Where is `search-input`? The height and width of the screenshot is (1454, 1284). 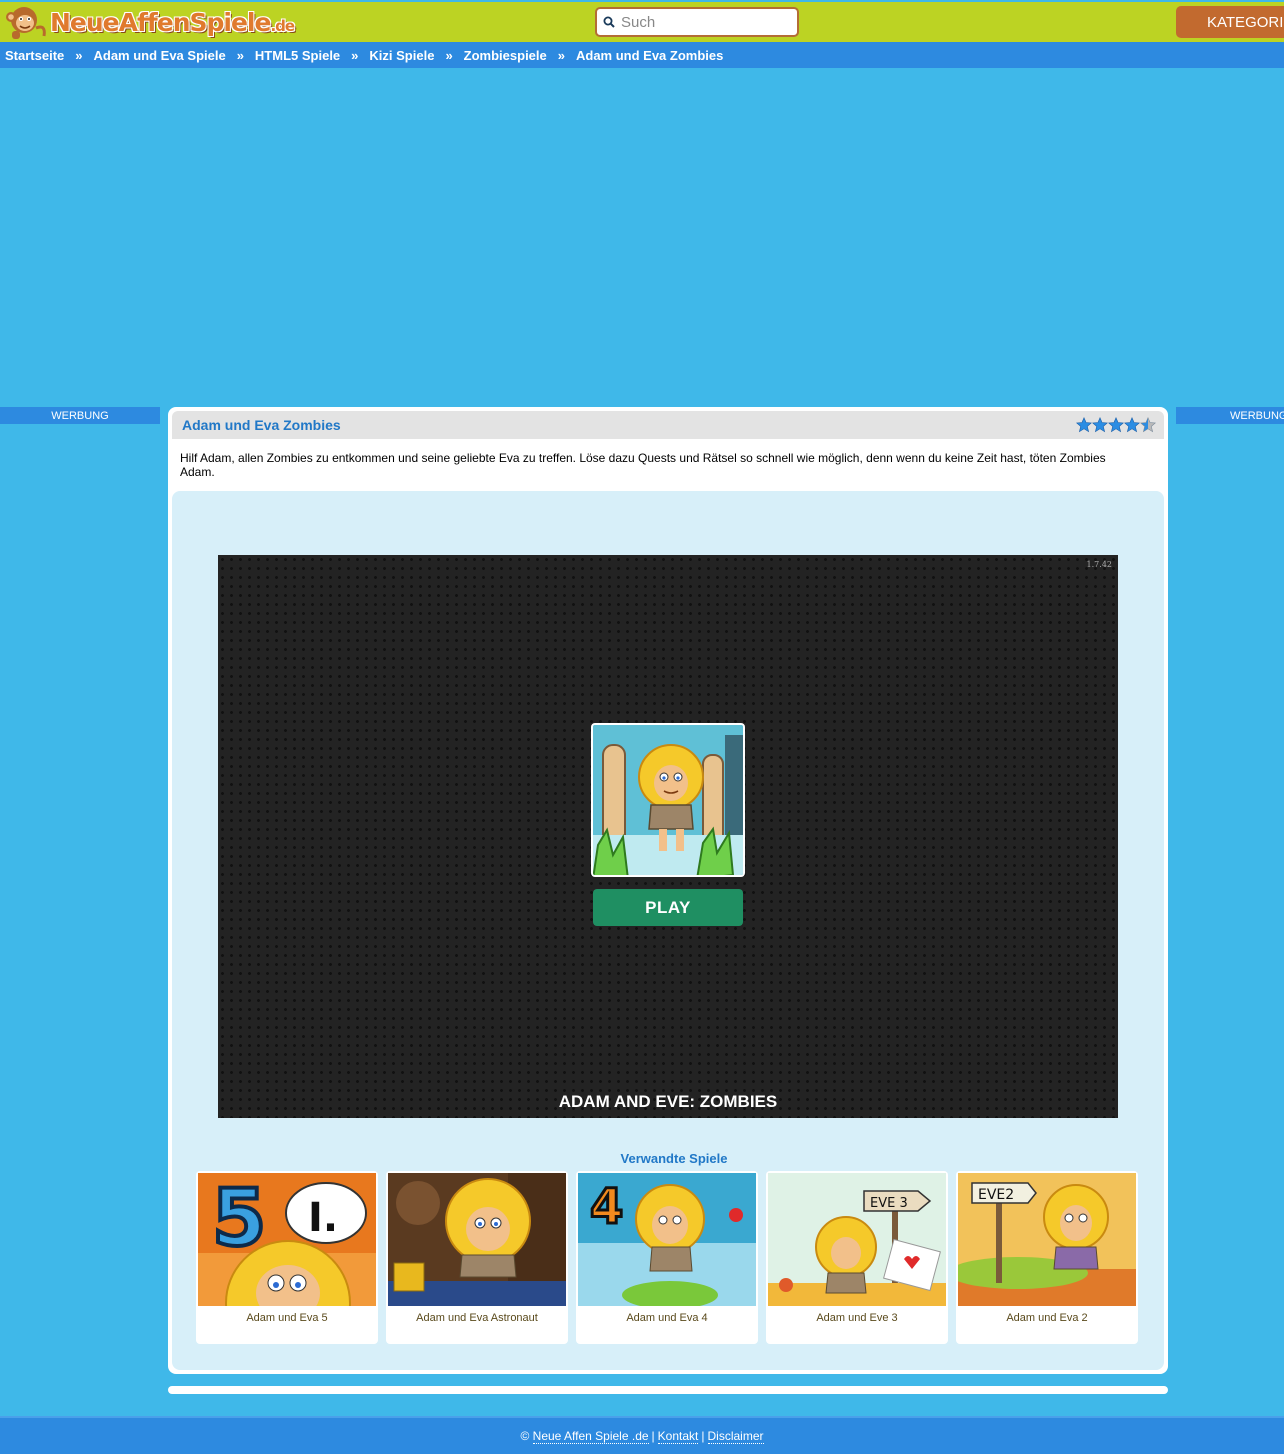 search-input is located at coordinates (706, 22).